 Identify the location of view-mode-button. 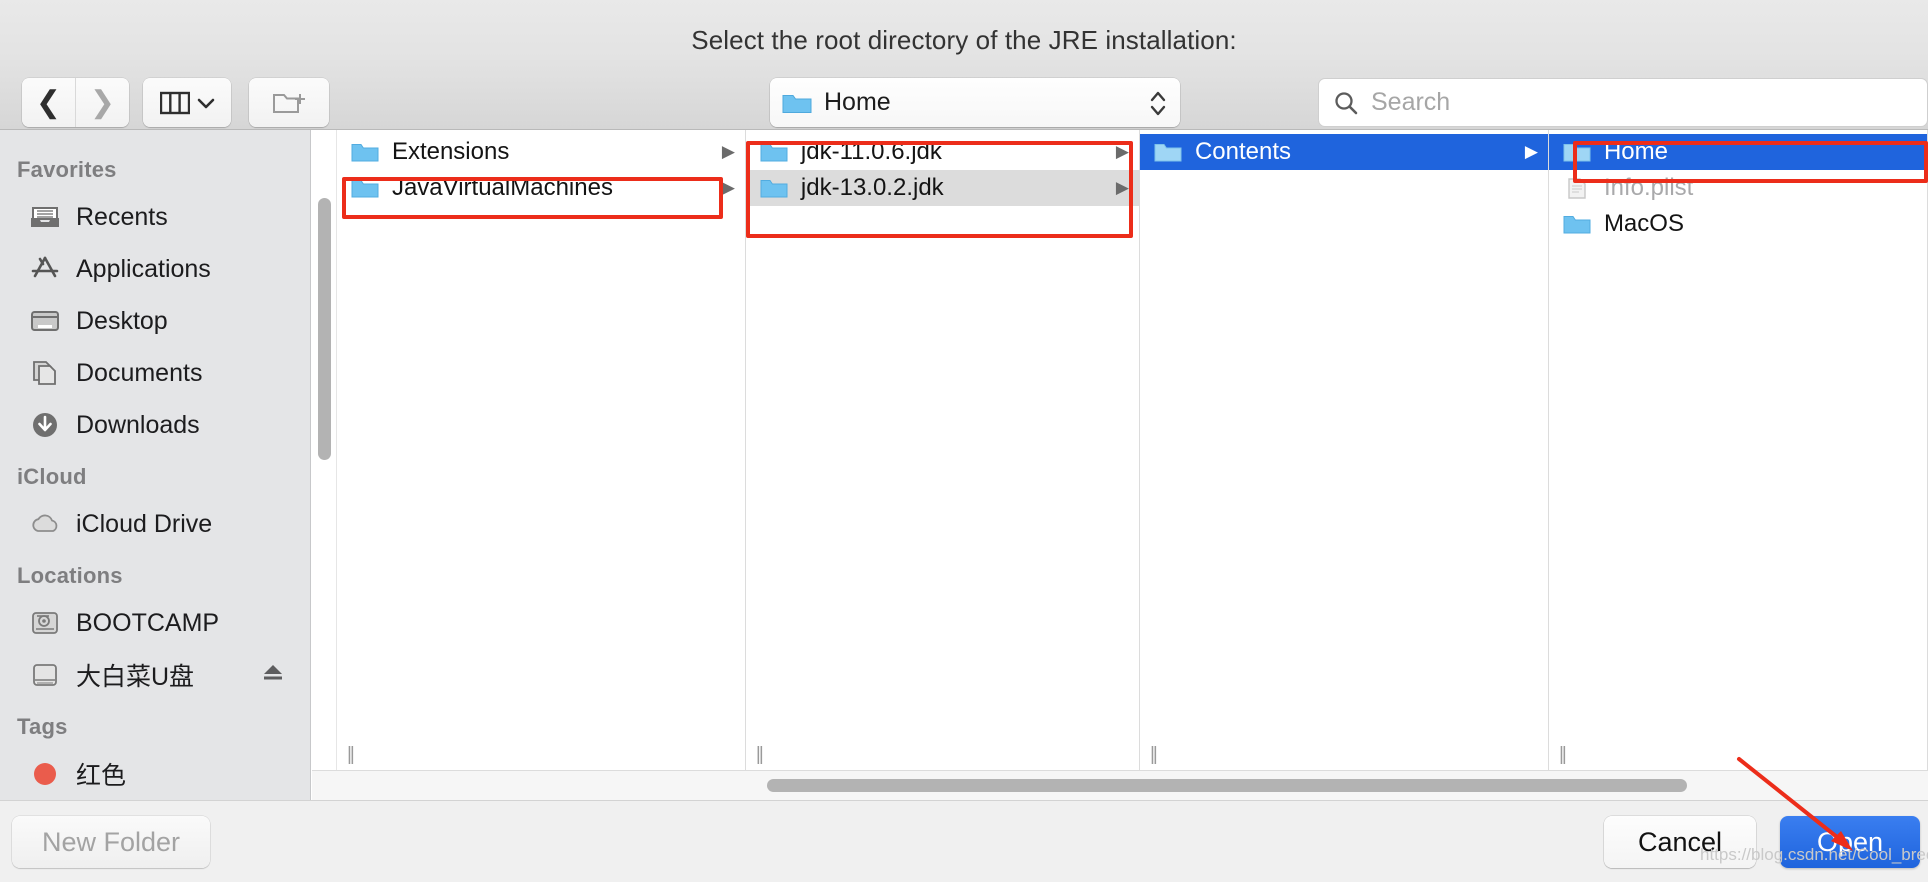
(187, 102).